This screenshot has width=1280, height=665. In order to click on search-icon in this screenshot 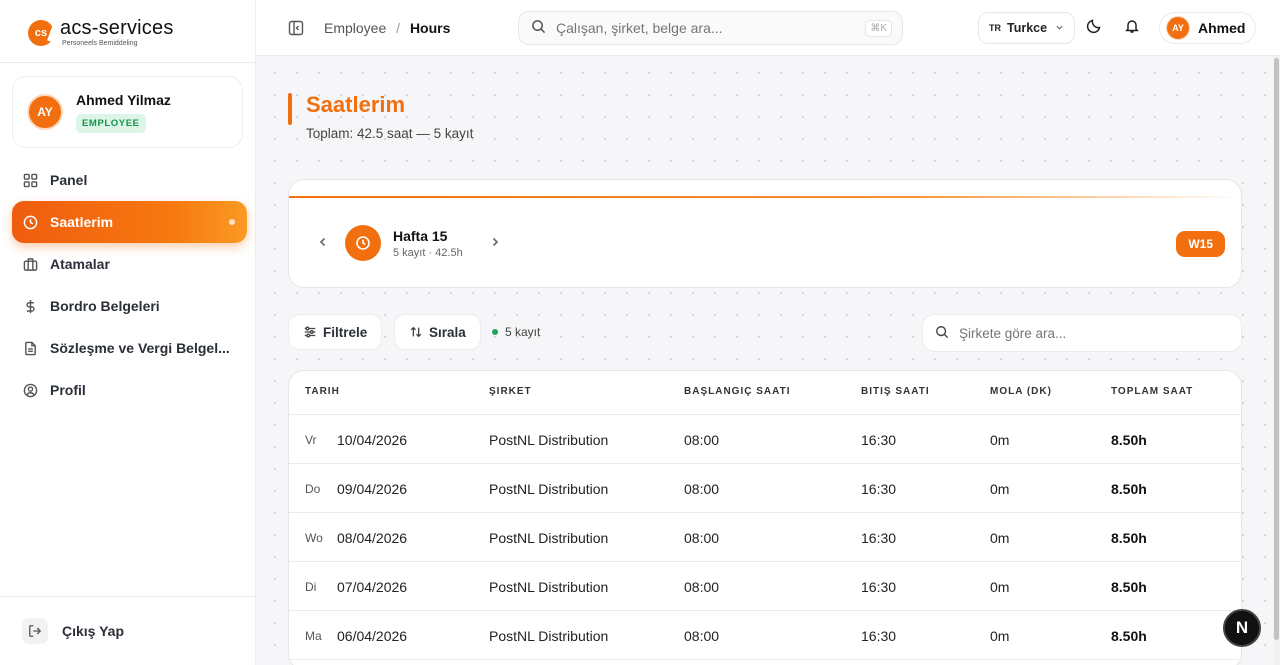, I will do `click(942, 333)`.